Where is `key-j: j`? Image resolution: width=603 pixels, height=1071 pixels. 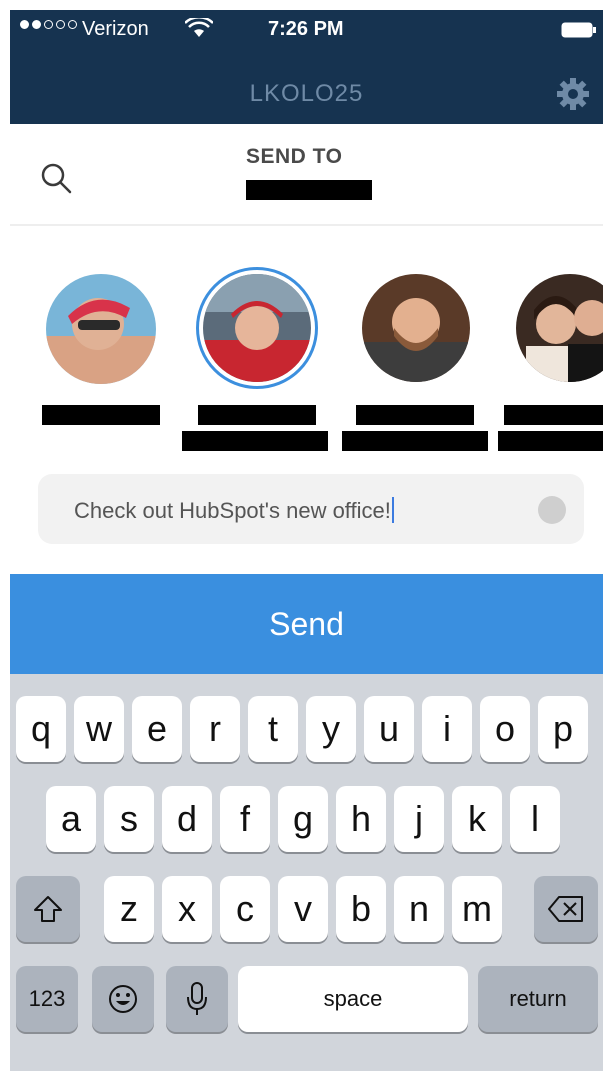
key-j: j is located at coordinates (419, 819).